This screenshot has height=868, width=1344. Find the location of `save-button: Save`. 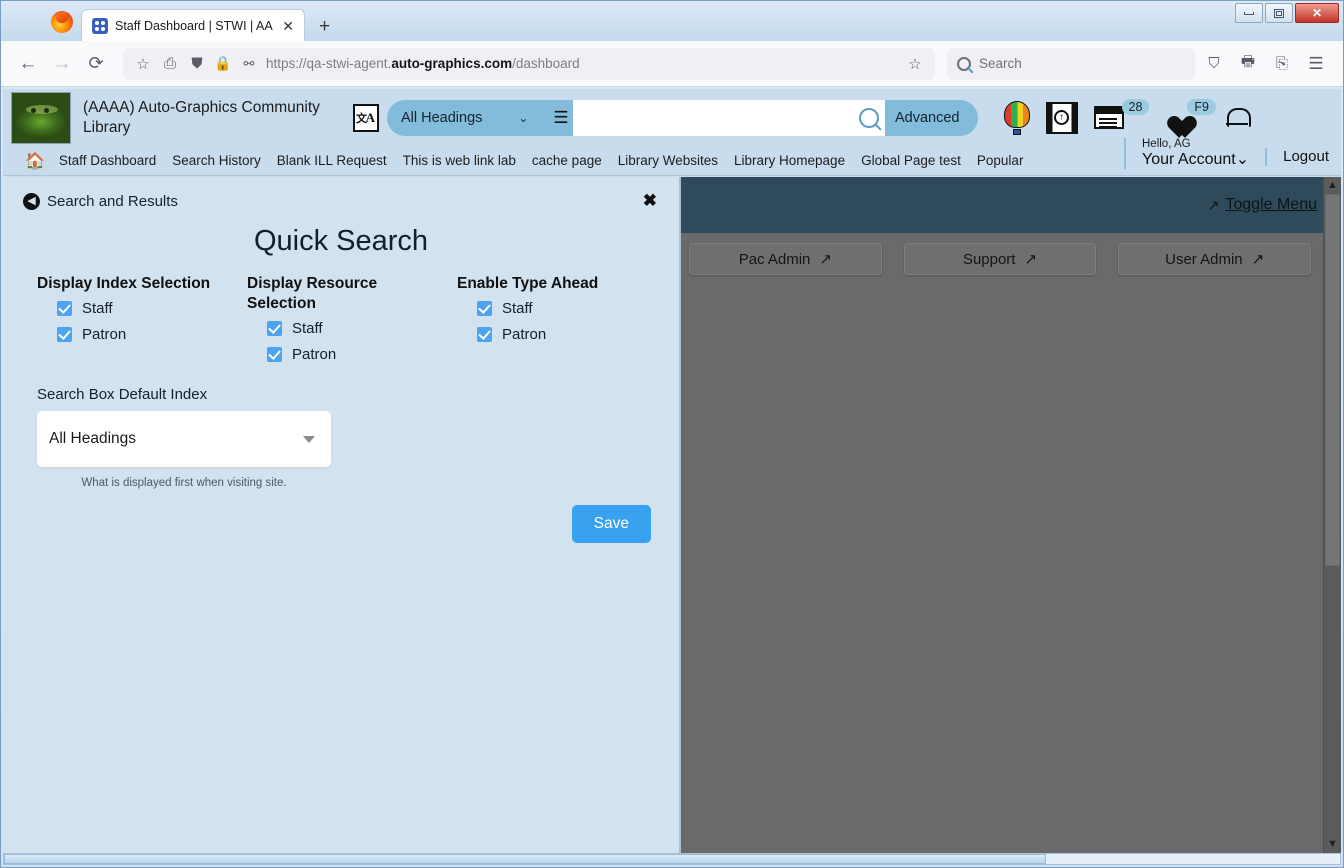

save-button: Save is located at coordinates (611, 524).